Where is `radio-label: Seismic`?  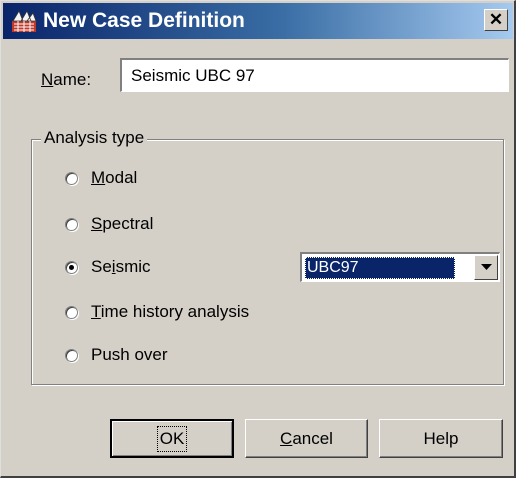
radio-label: Seismic is located at coordinates (121, 266).